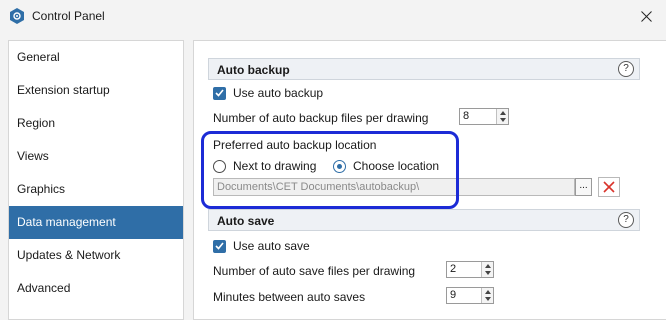  What do you see at coordinates (333, 16) in the screenshot?
I see `title-bar: Control Panel` at bounding box center [333, 16].